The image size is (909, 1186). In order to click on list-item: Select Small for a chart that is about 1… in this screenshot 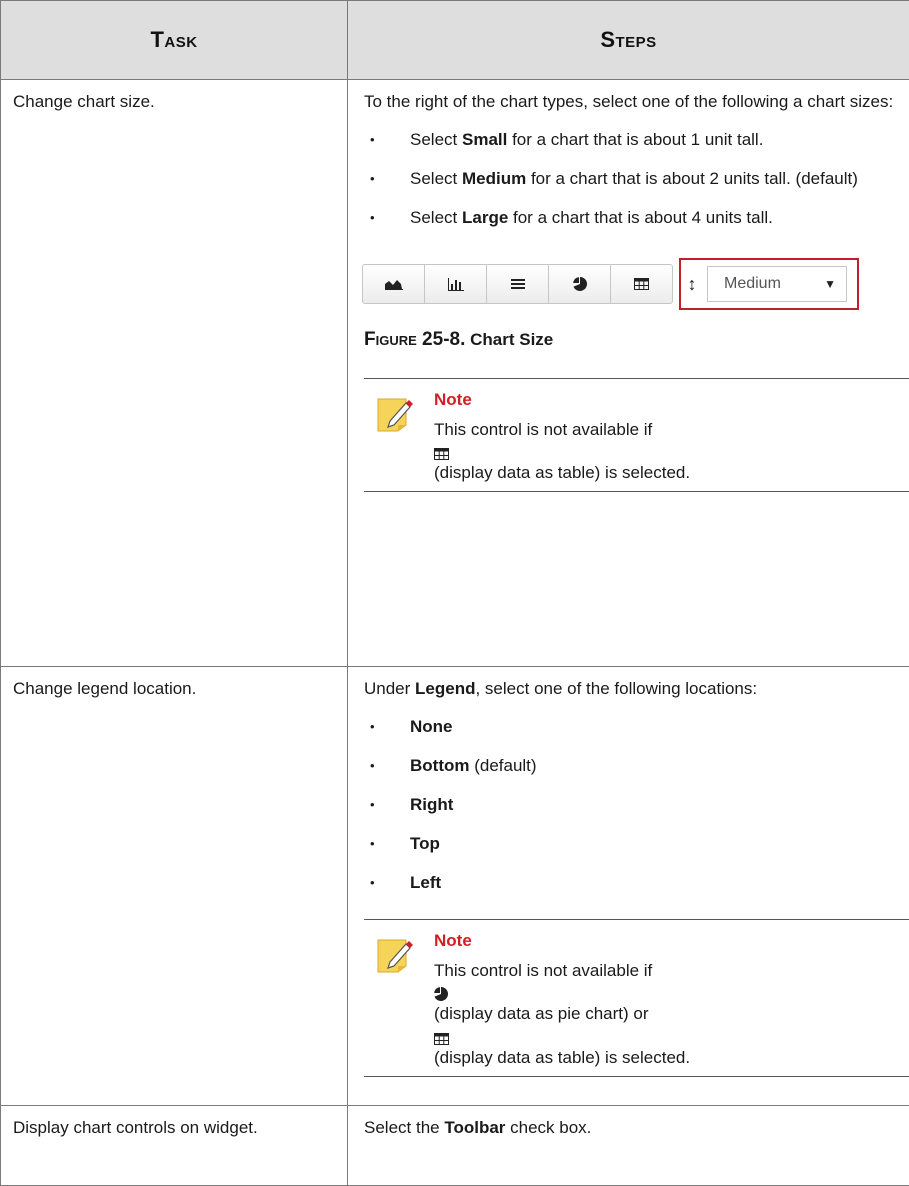, I will do `click(630, 140)`.